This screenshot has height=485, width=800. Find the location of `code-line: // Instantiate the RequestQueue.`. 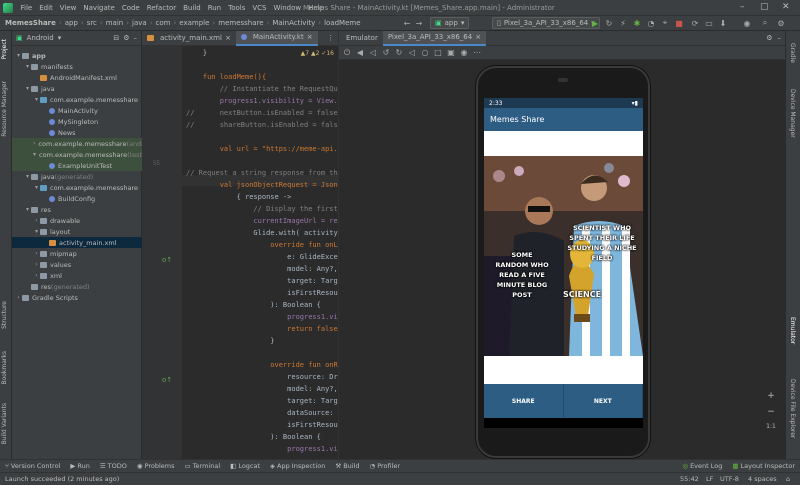

code-line: // Instantiate the RequestQueue. is located at coordinates (262, 89).